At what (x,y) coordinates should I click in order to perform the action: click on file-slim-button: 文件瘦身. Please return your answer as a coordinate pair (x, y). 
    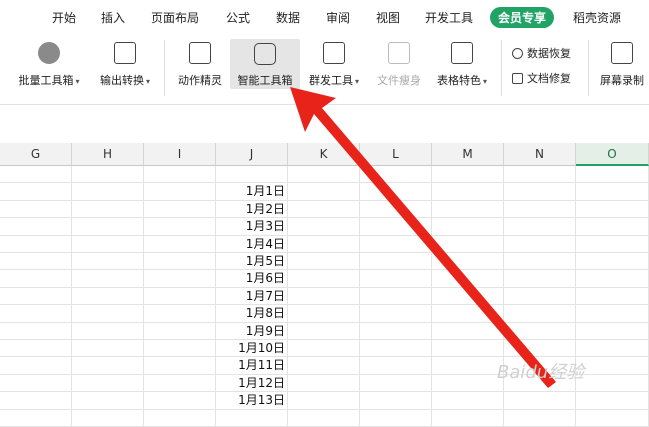
    Looking at the image, I should click on (399, 71).